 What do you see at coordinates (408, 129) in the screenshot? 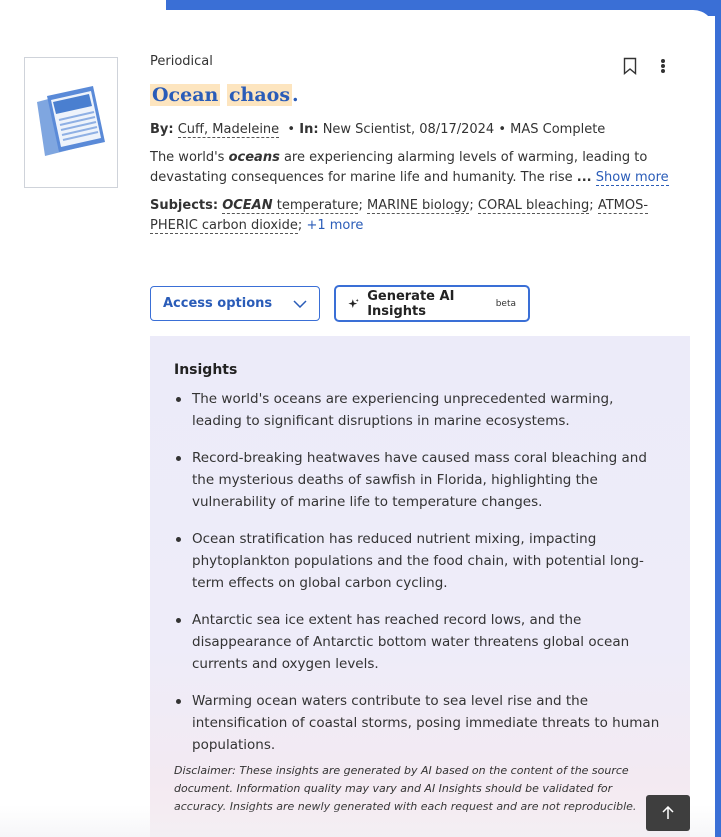
I see `source: New Scientist, 08/17/2024` at bounding box center [408, 129].